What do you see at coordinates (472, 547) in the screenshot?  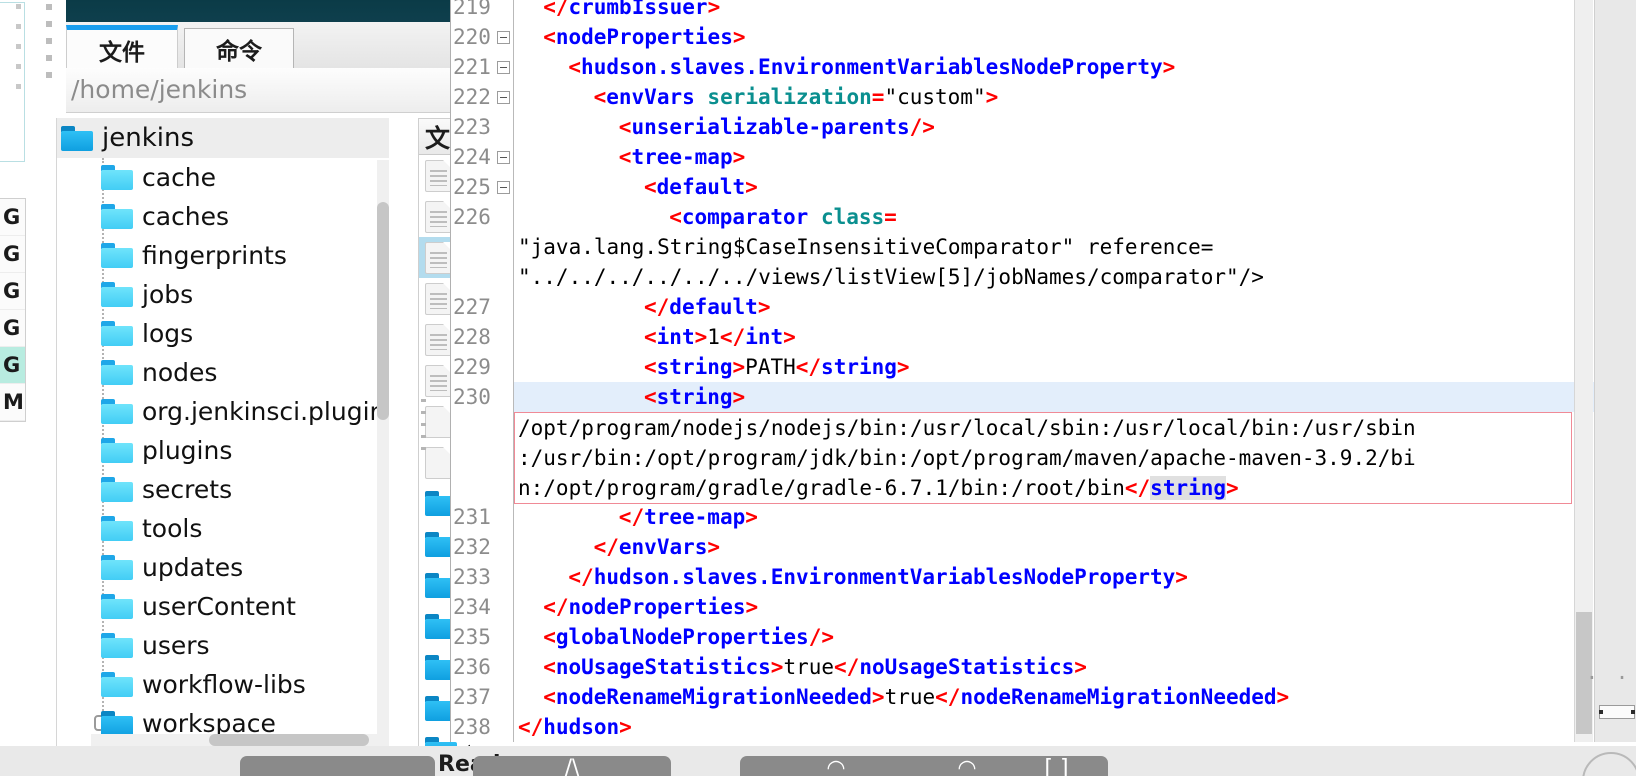 I see `line-number: 232` at bounding box center [472, 547].